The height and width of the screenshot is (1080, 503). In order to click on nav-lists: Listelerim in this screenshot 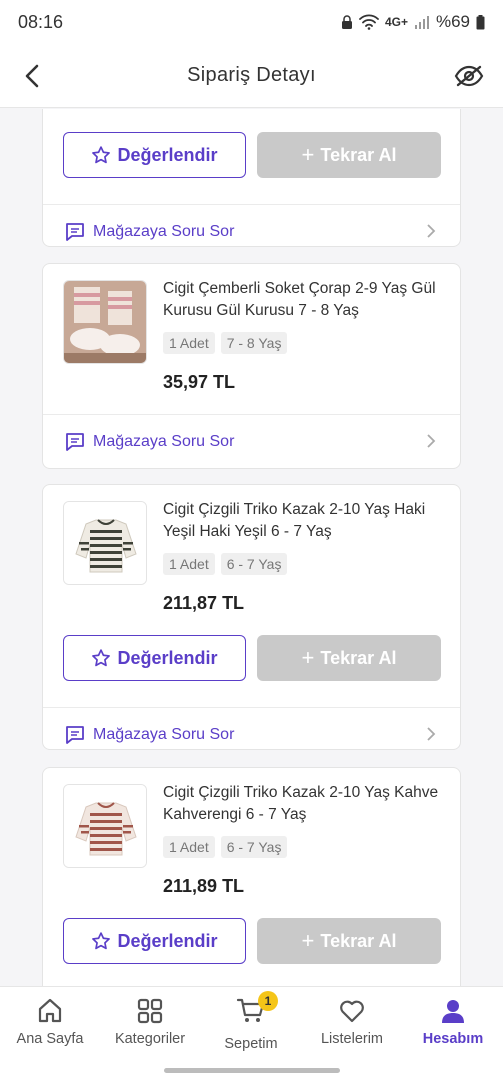, I will do `click(352, 1022)`.